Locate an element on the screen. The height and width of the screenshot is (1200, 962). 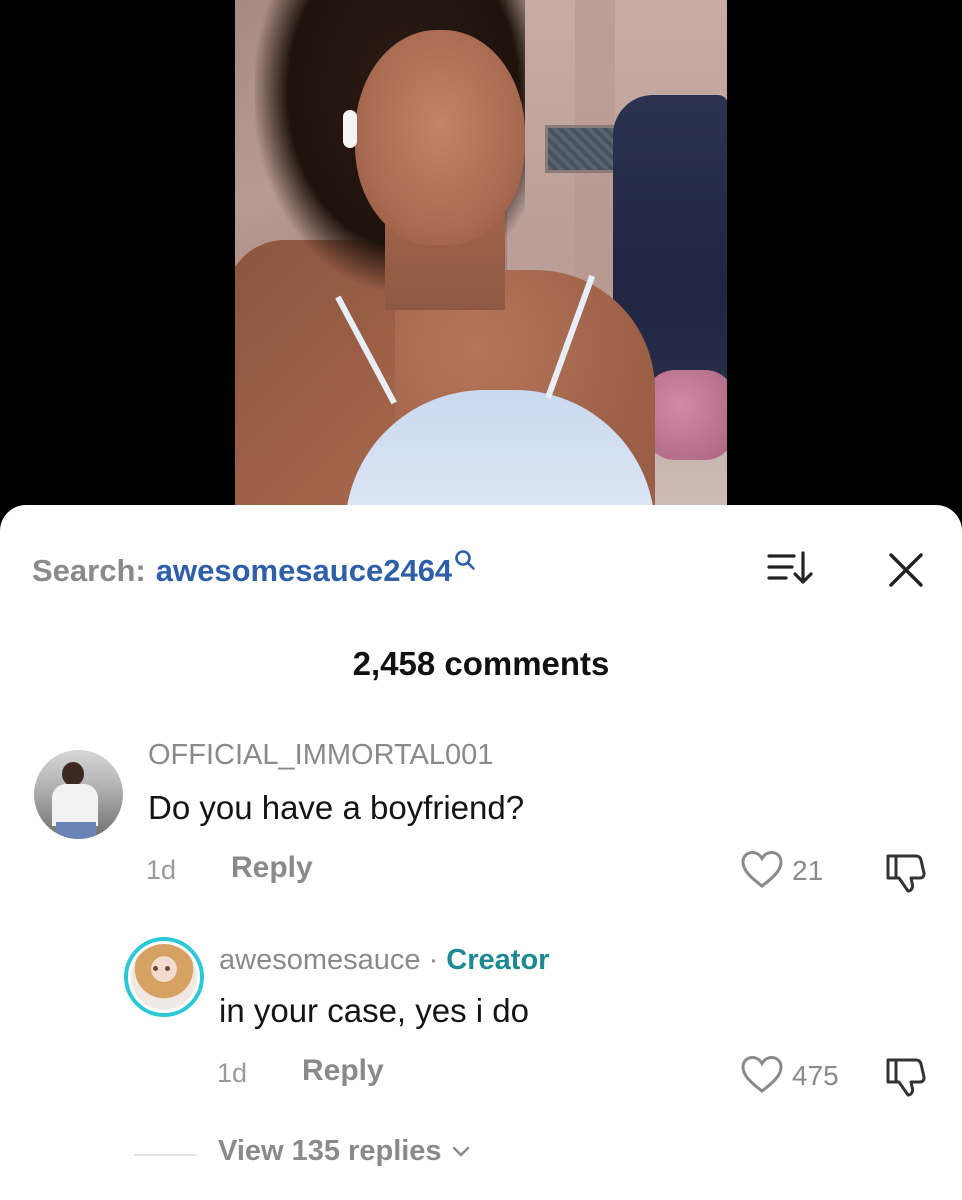
avatar-eye-left is located at coordinates (155, 968).